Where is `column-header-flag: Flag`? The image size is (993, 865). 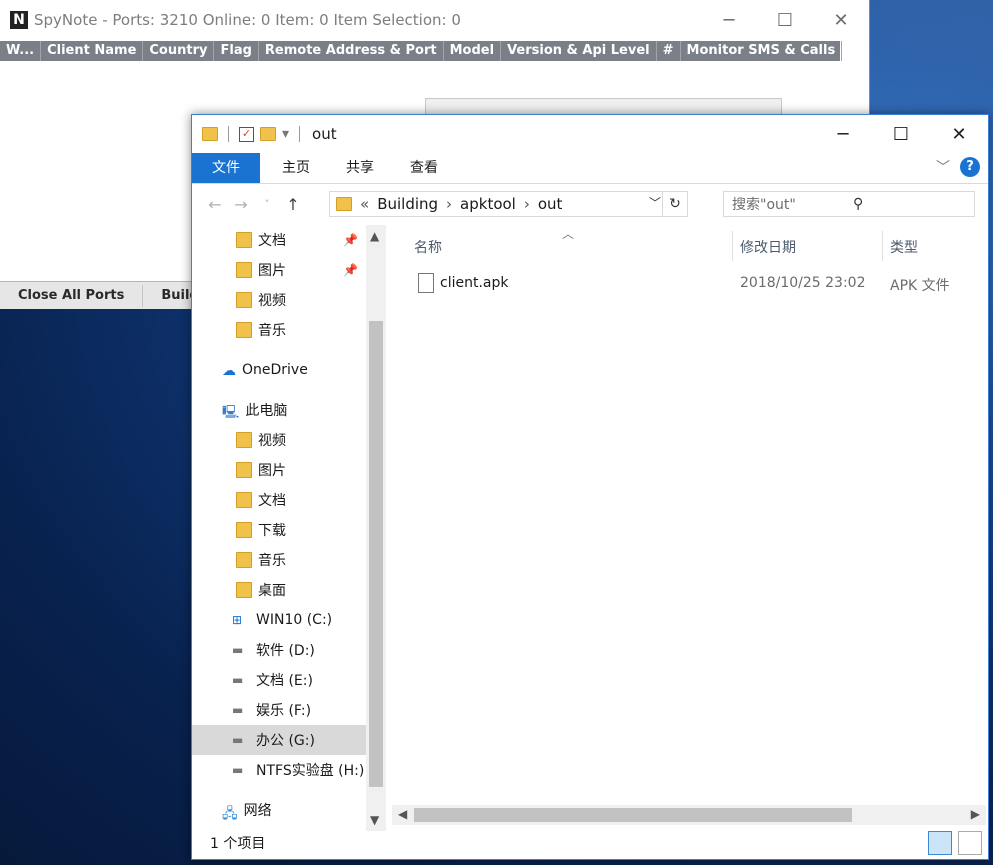 column-header-flag: Flag is located at coordinates (236, 51).